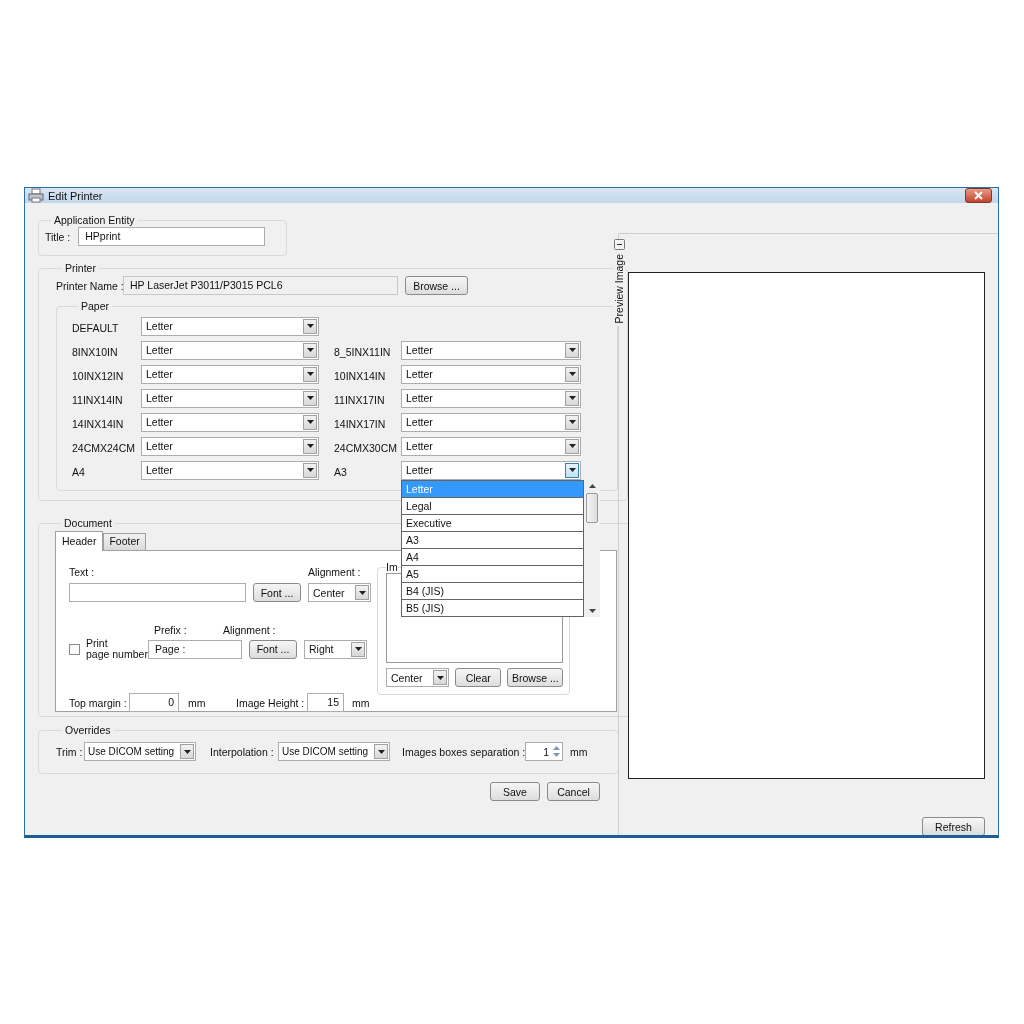 The width and height of the screenshot is (1024, 1024). I want to click on trim-combo: Use DICOM setting, so click(140, 751).